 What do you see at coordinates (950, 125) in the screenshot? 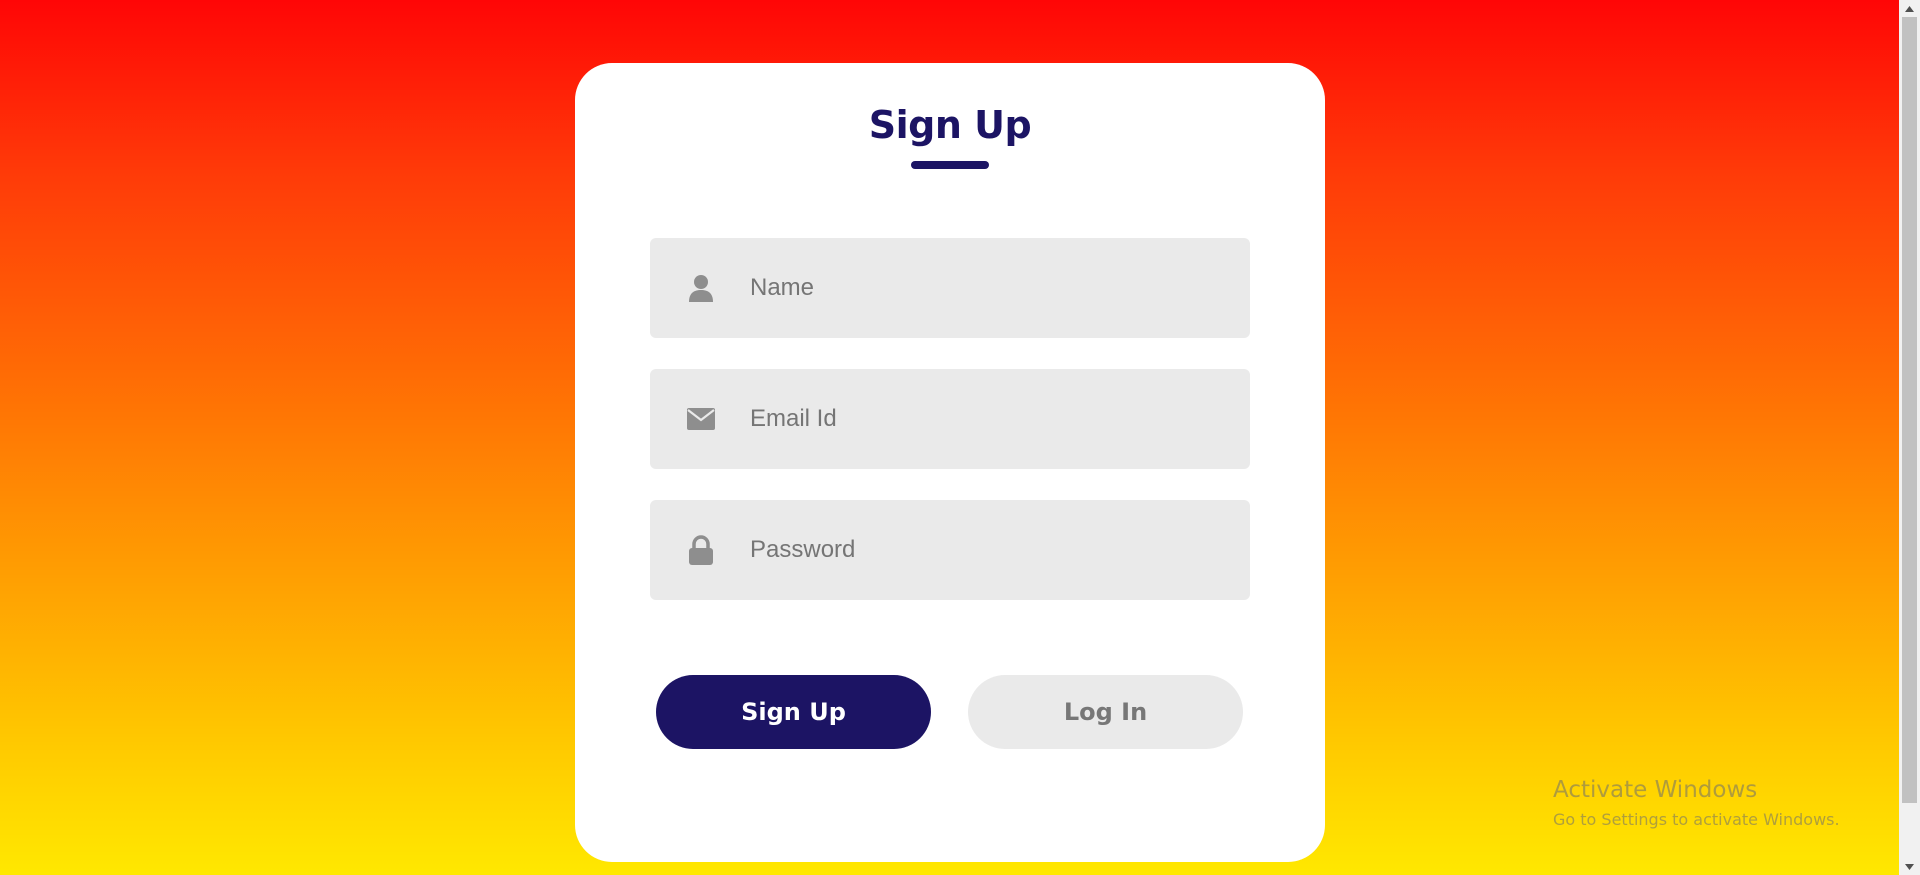
I see `form-title: Sign Up` at bounding box center [950, 125].